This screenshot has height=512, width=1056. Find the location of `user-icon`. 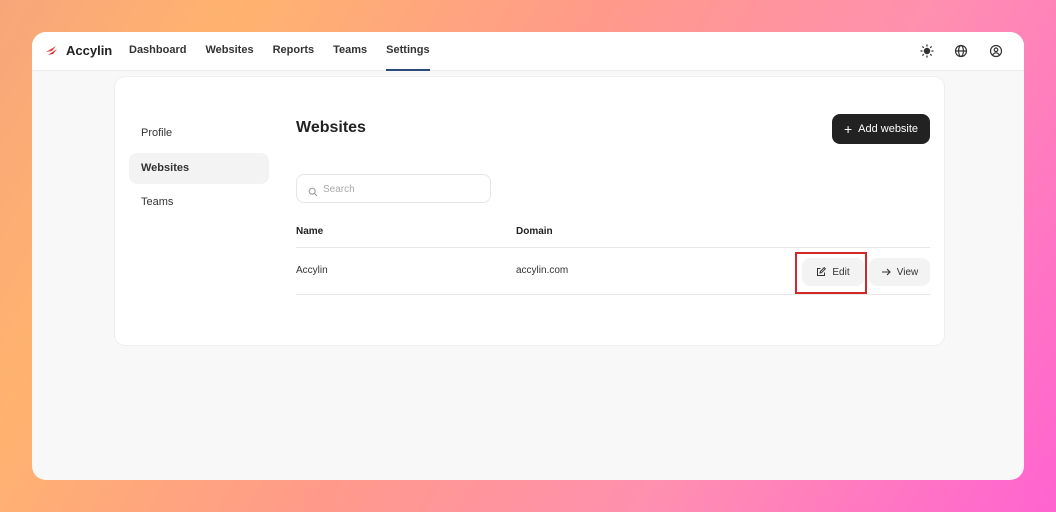

user-icon is located at coordinates (996, 51).